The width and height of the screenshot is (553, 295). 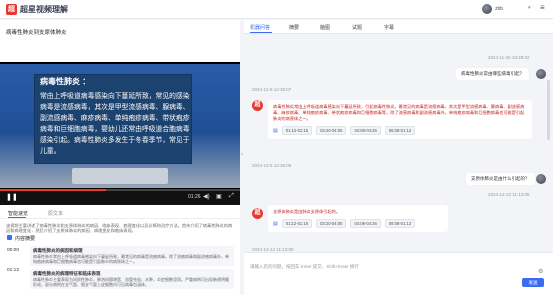 What do you see at coordinates (12, 197) in the screenshot?
I see `pause-icon: ❚❚` at bounding box center [12, 197].